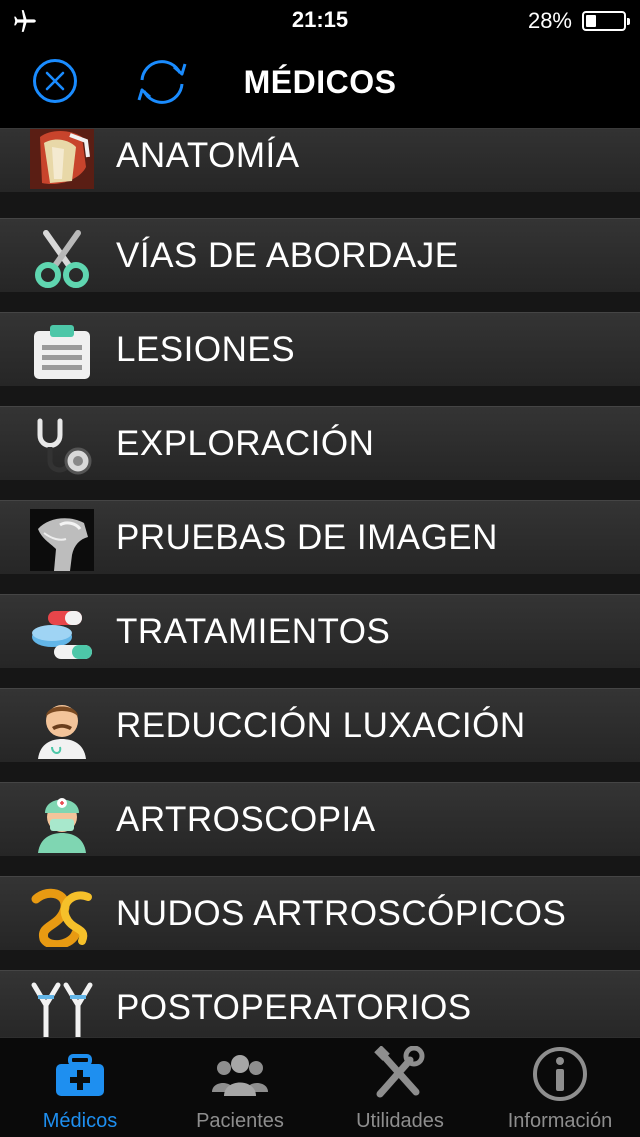 The width and height of the screenshot is (640, 1137). I want to click on menu-item-label: ARTROSCOPIA, so click(246, 819).